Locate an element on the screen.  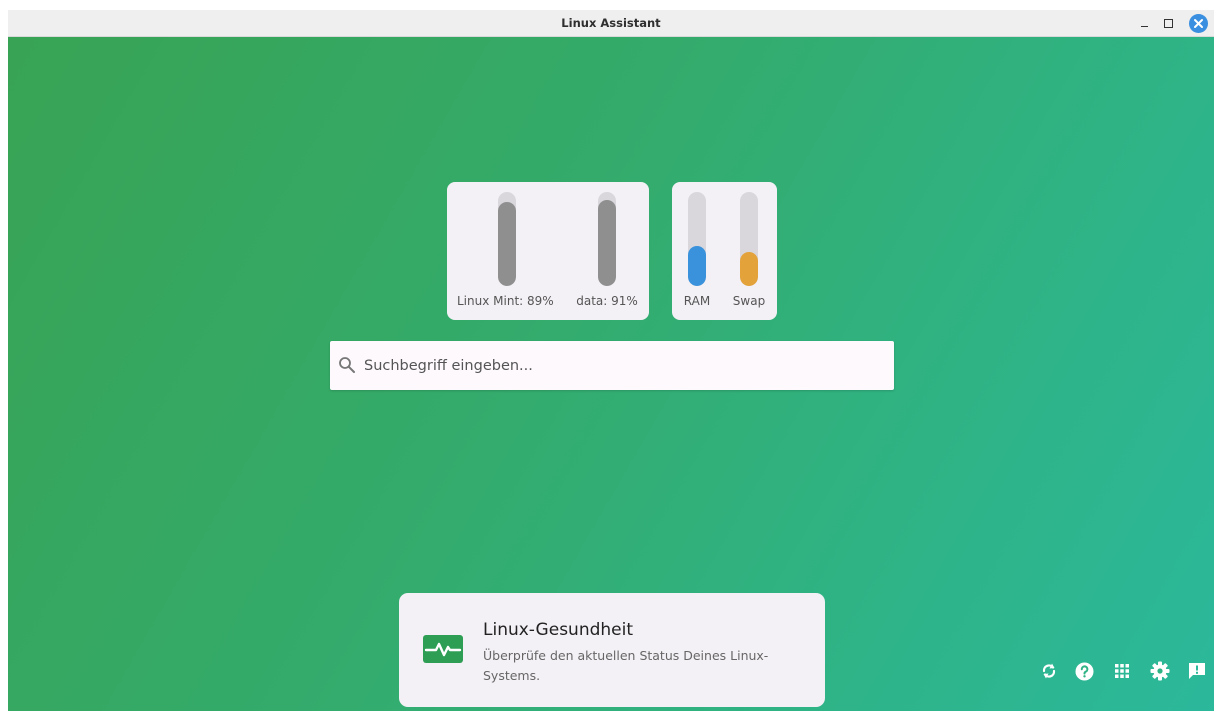
settings-icon is located at coordinates (1160, 671).